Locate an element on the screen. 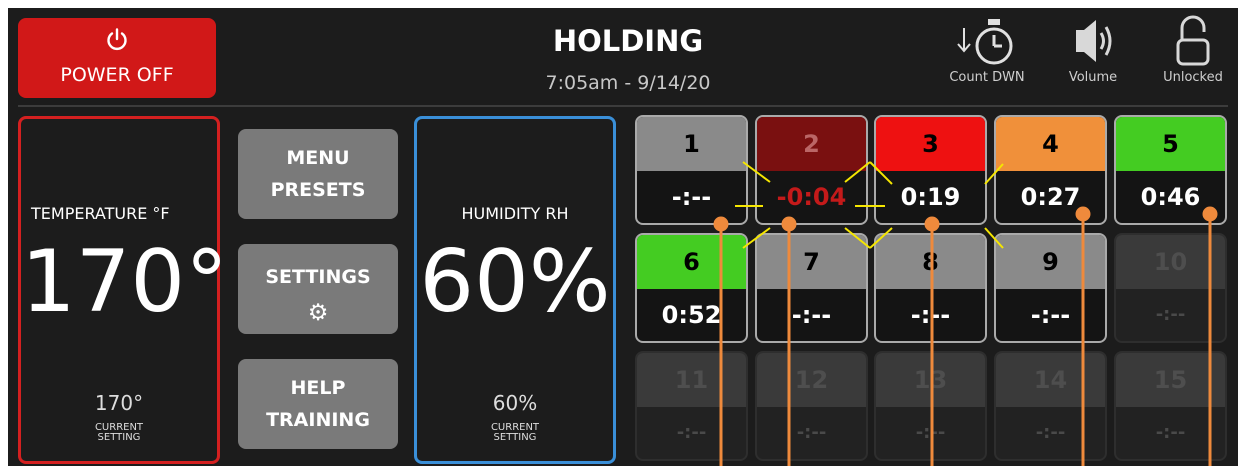 This screenshot has width=1243, height=466. humidity-setting-caption: CURRENT SETTING is located at coordinates (515, 432).